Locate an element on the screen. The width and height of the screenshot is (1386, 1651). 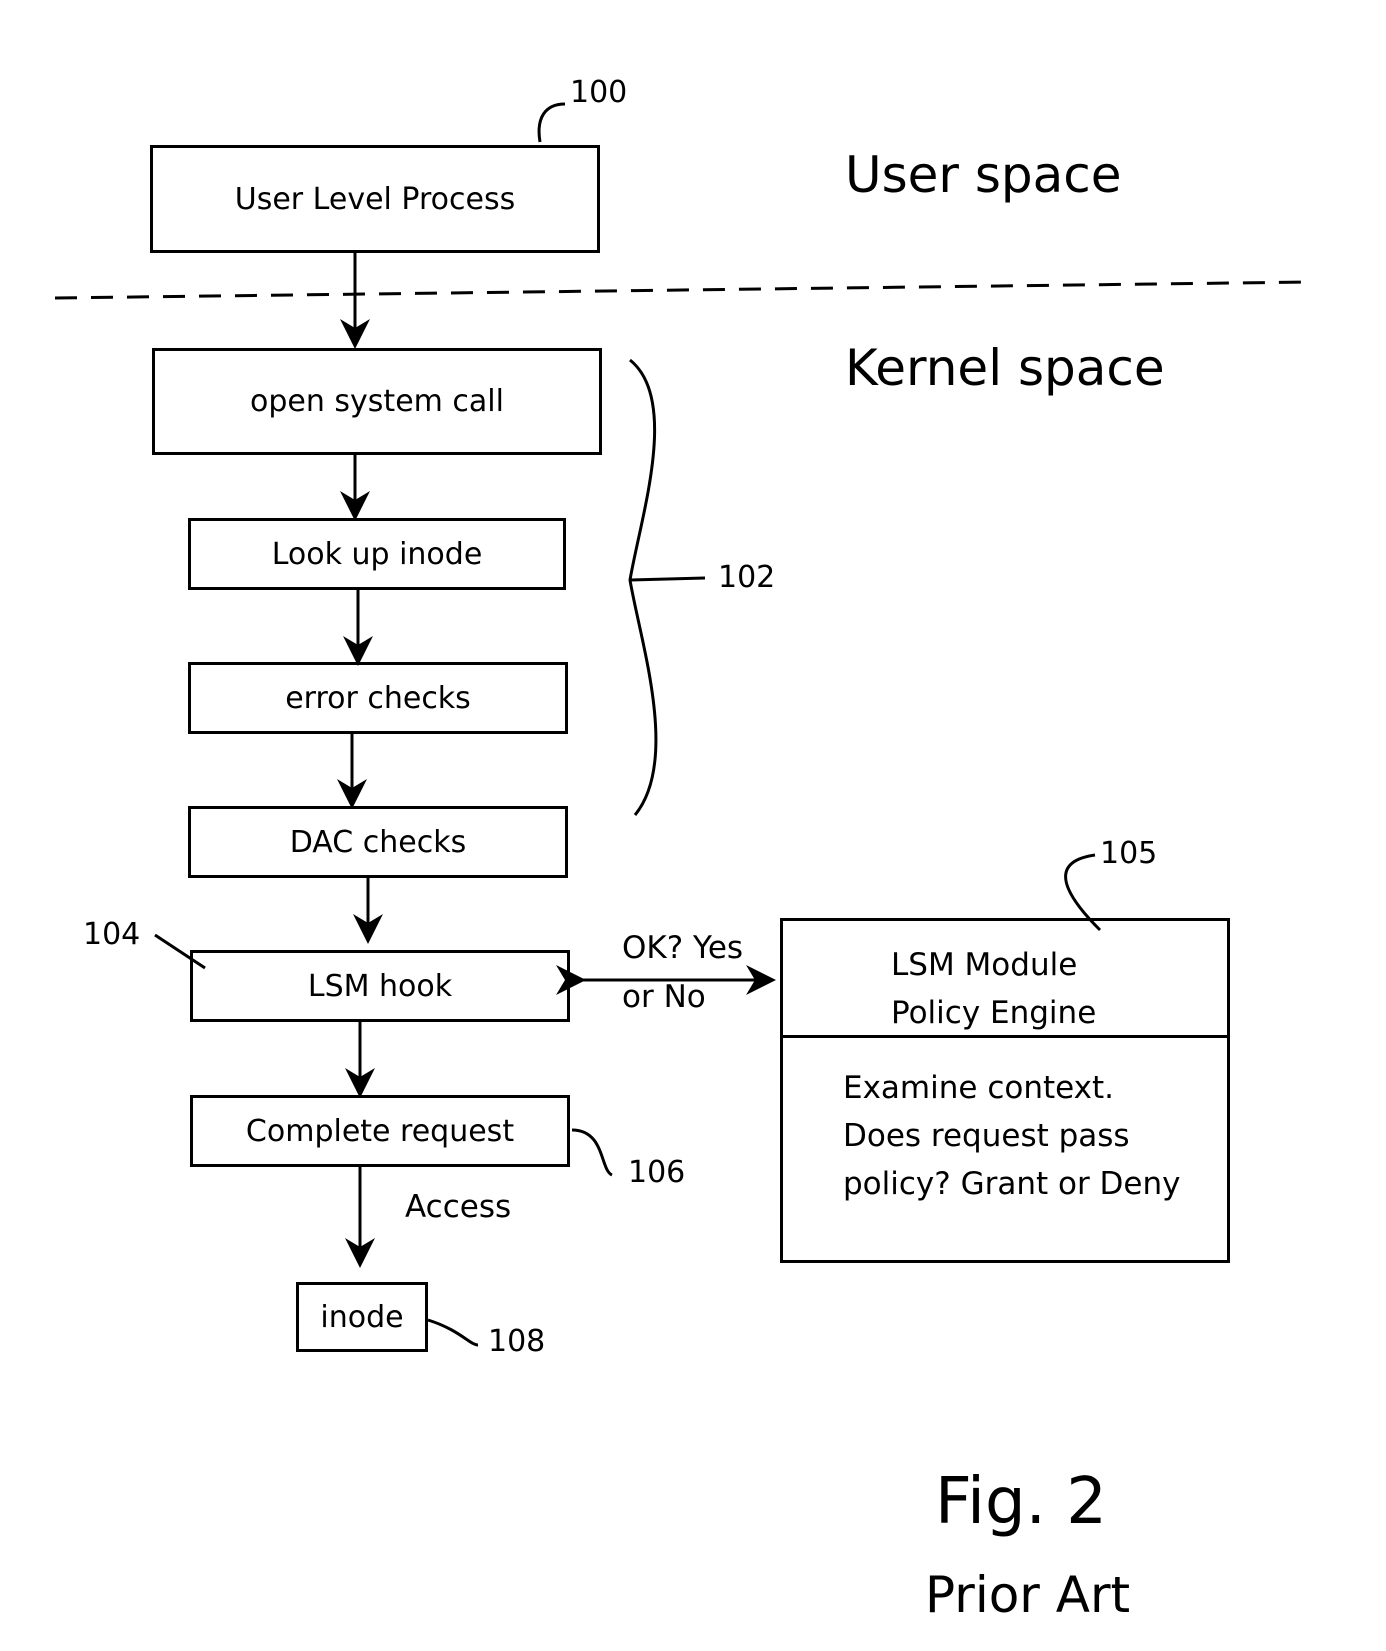
access-label: Access is located at coordinates (458, 1207).